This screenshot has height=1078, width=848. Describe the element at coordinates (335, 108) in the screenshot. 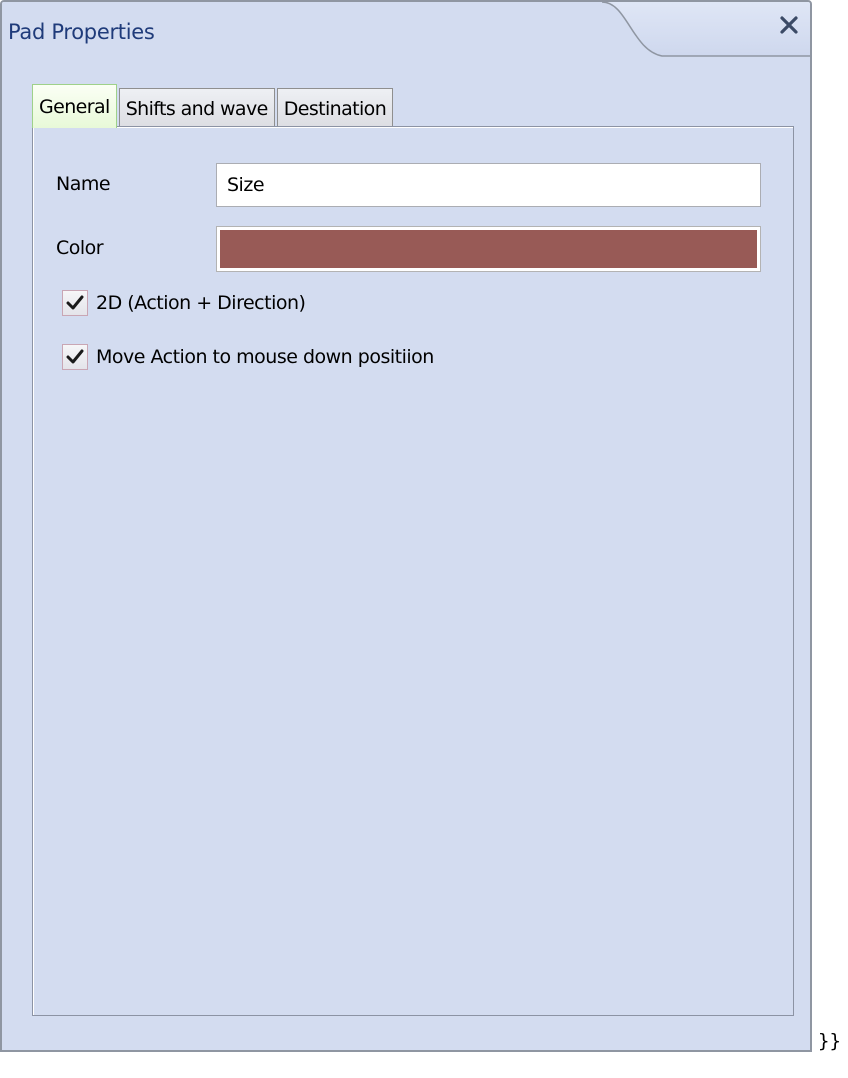

I see `tab-destination: Destination` at that location.